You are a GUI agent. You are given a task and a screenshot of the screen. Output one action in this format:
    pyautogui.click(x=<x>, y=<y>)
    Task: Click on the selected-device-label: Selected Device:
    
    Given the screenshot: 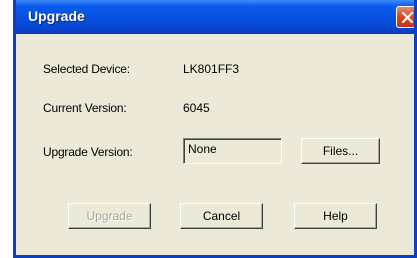 What is the action you would take?
    pyautogui.click(x=86, y=69)
    